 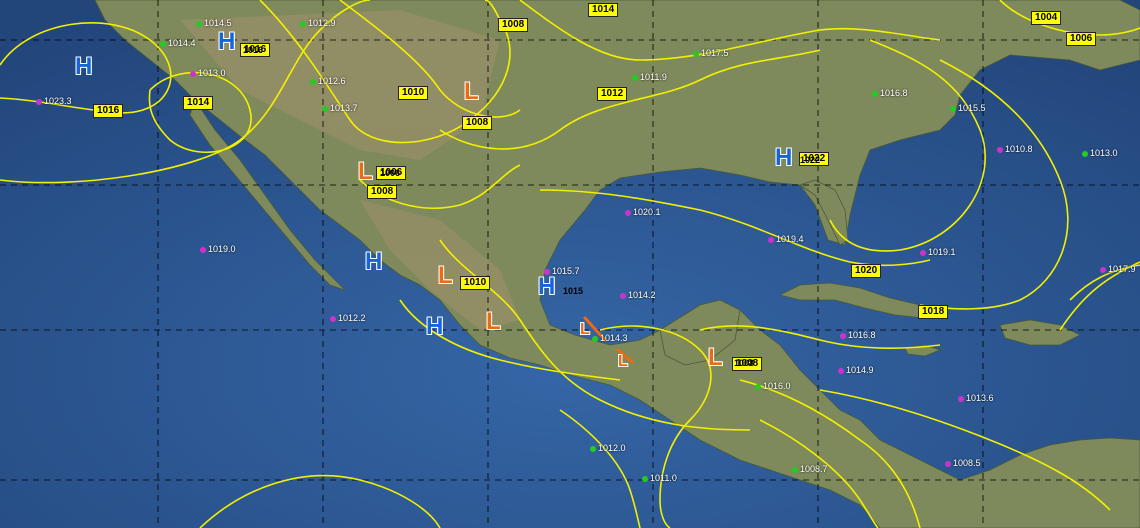 What do you see at coordinates (1015, 149) in the screenshot?
I see `station-obs: 1010.8` at bounding box center [1015, 149].